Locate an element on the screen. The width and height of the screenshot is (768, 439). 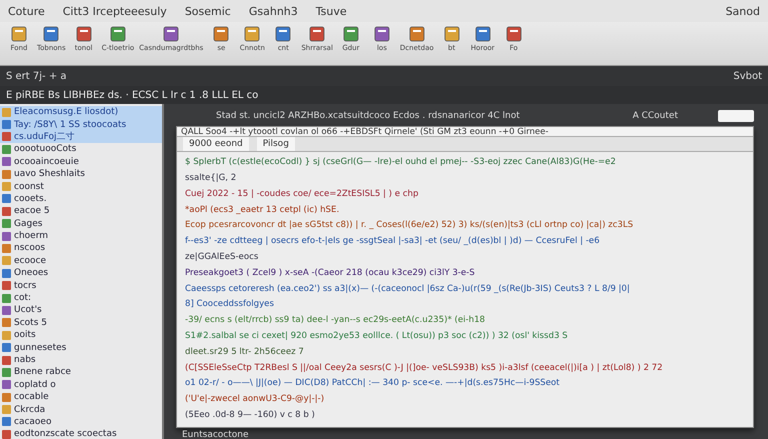
code-line: ('U'e|-zwecel aonwU3-C9-@y|-|-) is located at coordinates (255, 399).